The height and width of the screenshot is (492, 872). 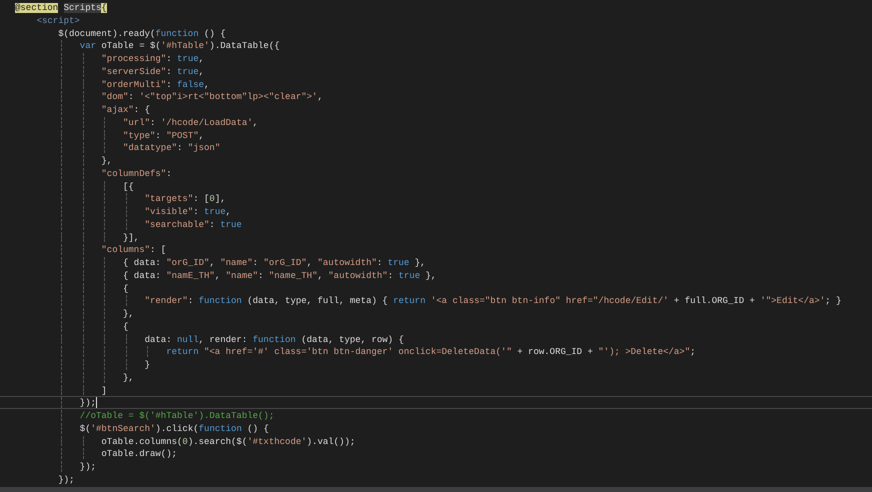 What do you see at coordinates (131, 237) in the screenshot?
I see `code-line: }],` at bounding box center [131, 237].